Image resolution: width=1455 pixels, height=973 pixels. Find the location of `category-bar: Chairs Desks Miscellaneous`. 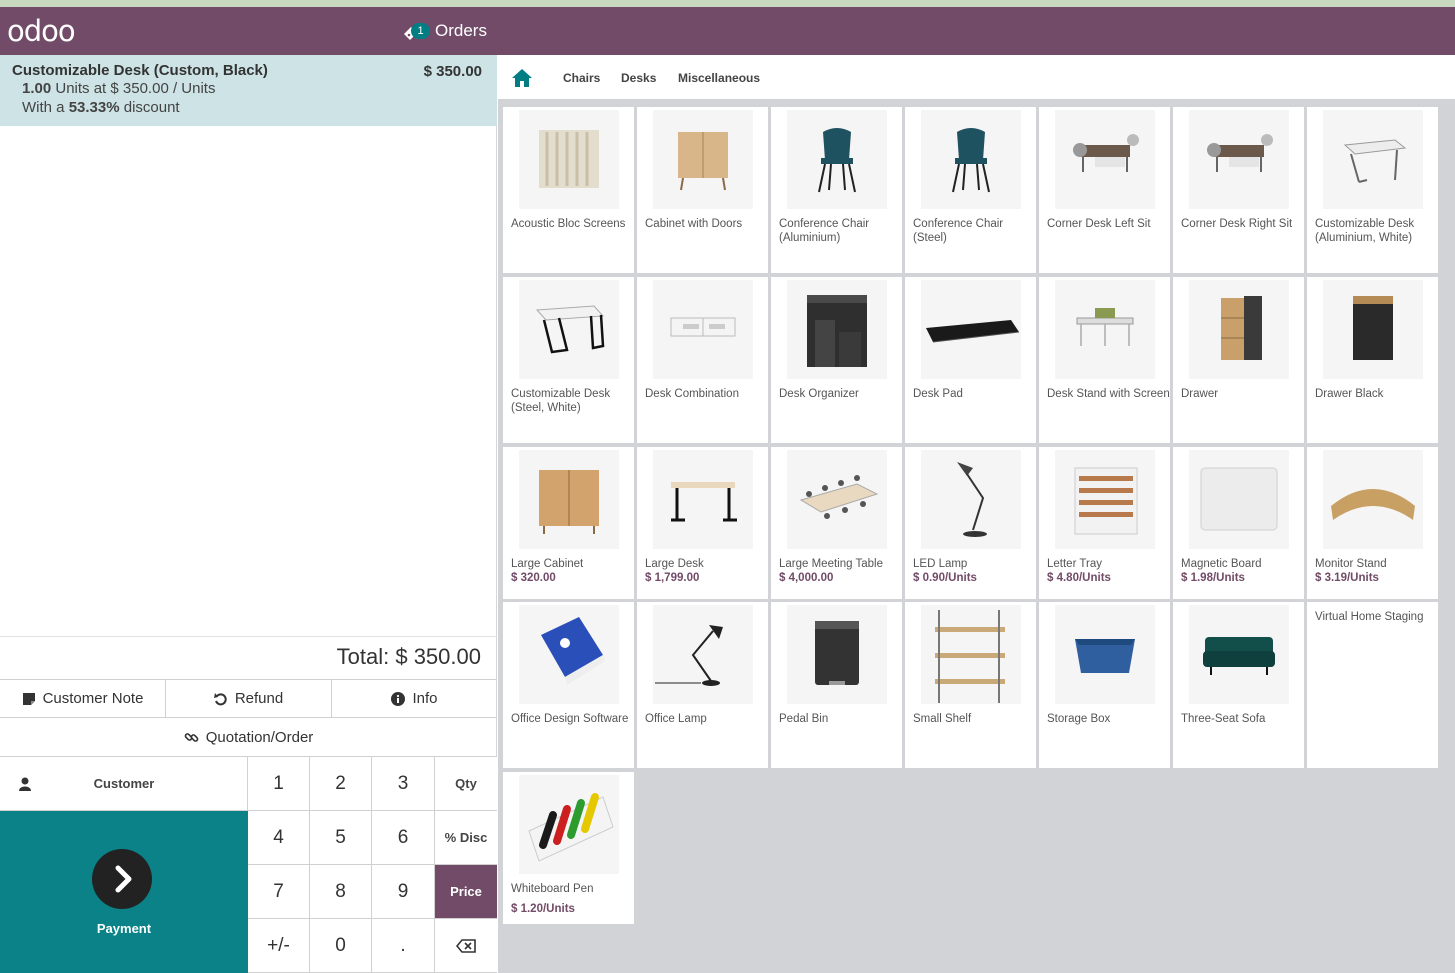

category-bar: Chairs Desks Miscellaneous is located at coordinates (976, 78).